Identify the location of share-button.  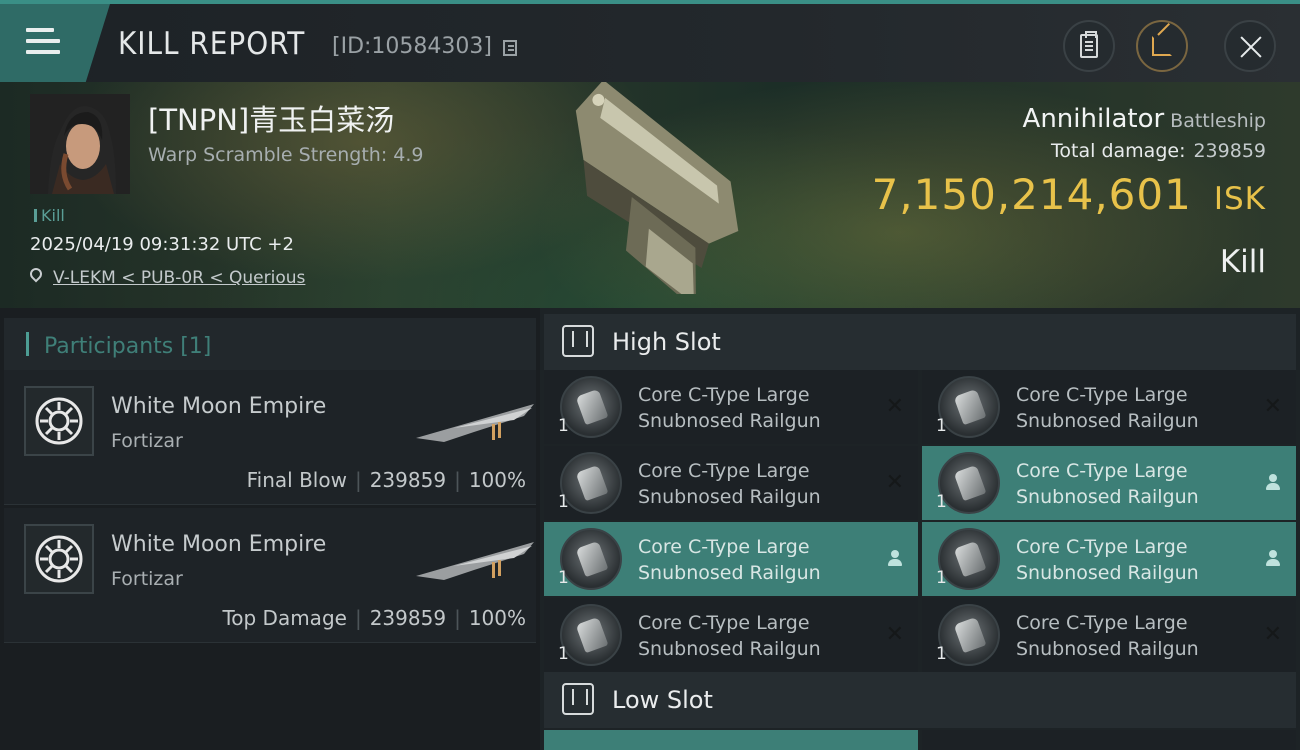
(1162, 46).